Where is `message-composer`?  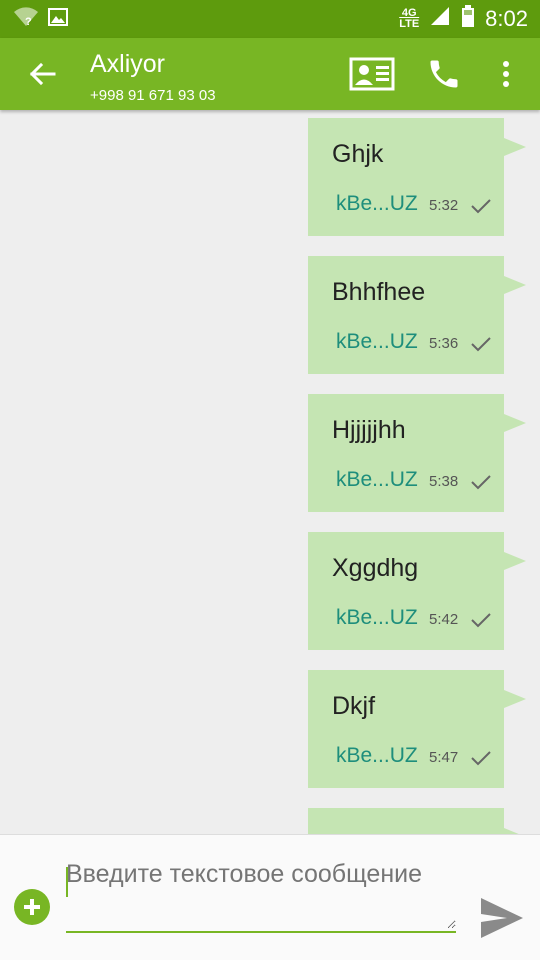 message-composer is located at coordinates (270, 897).